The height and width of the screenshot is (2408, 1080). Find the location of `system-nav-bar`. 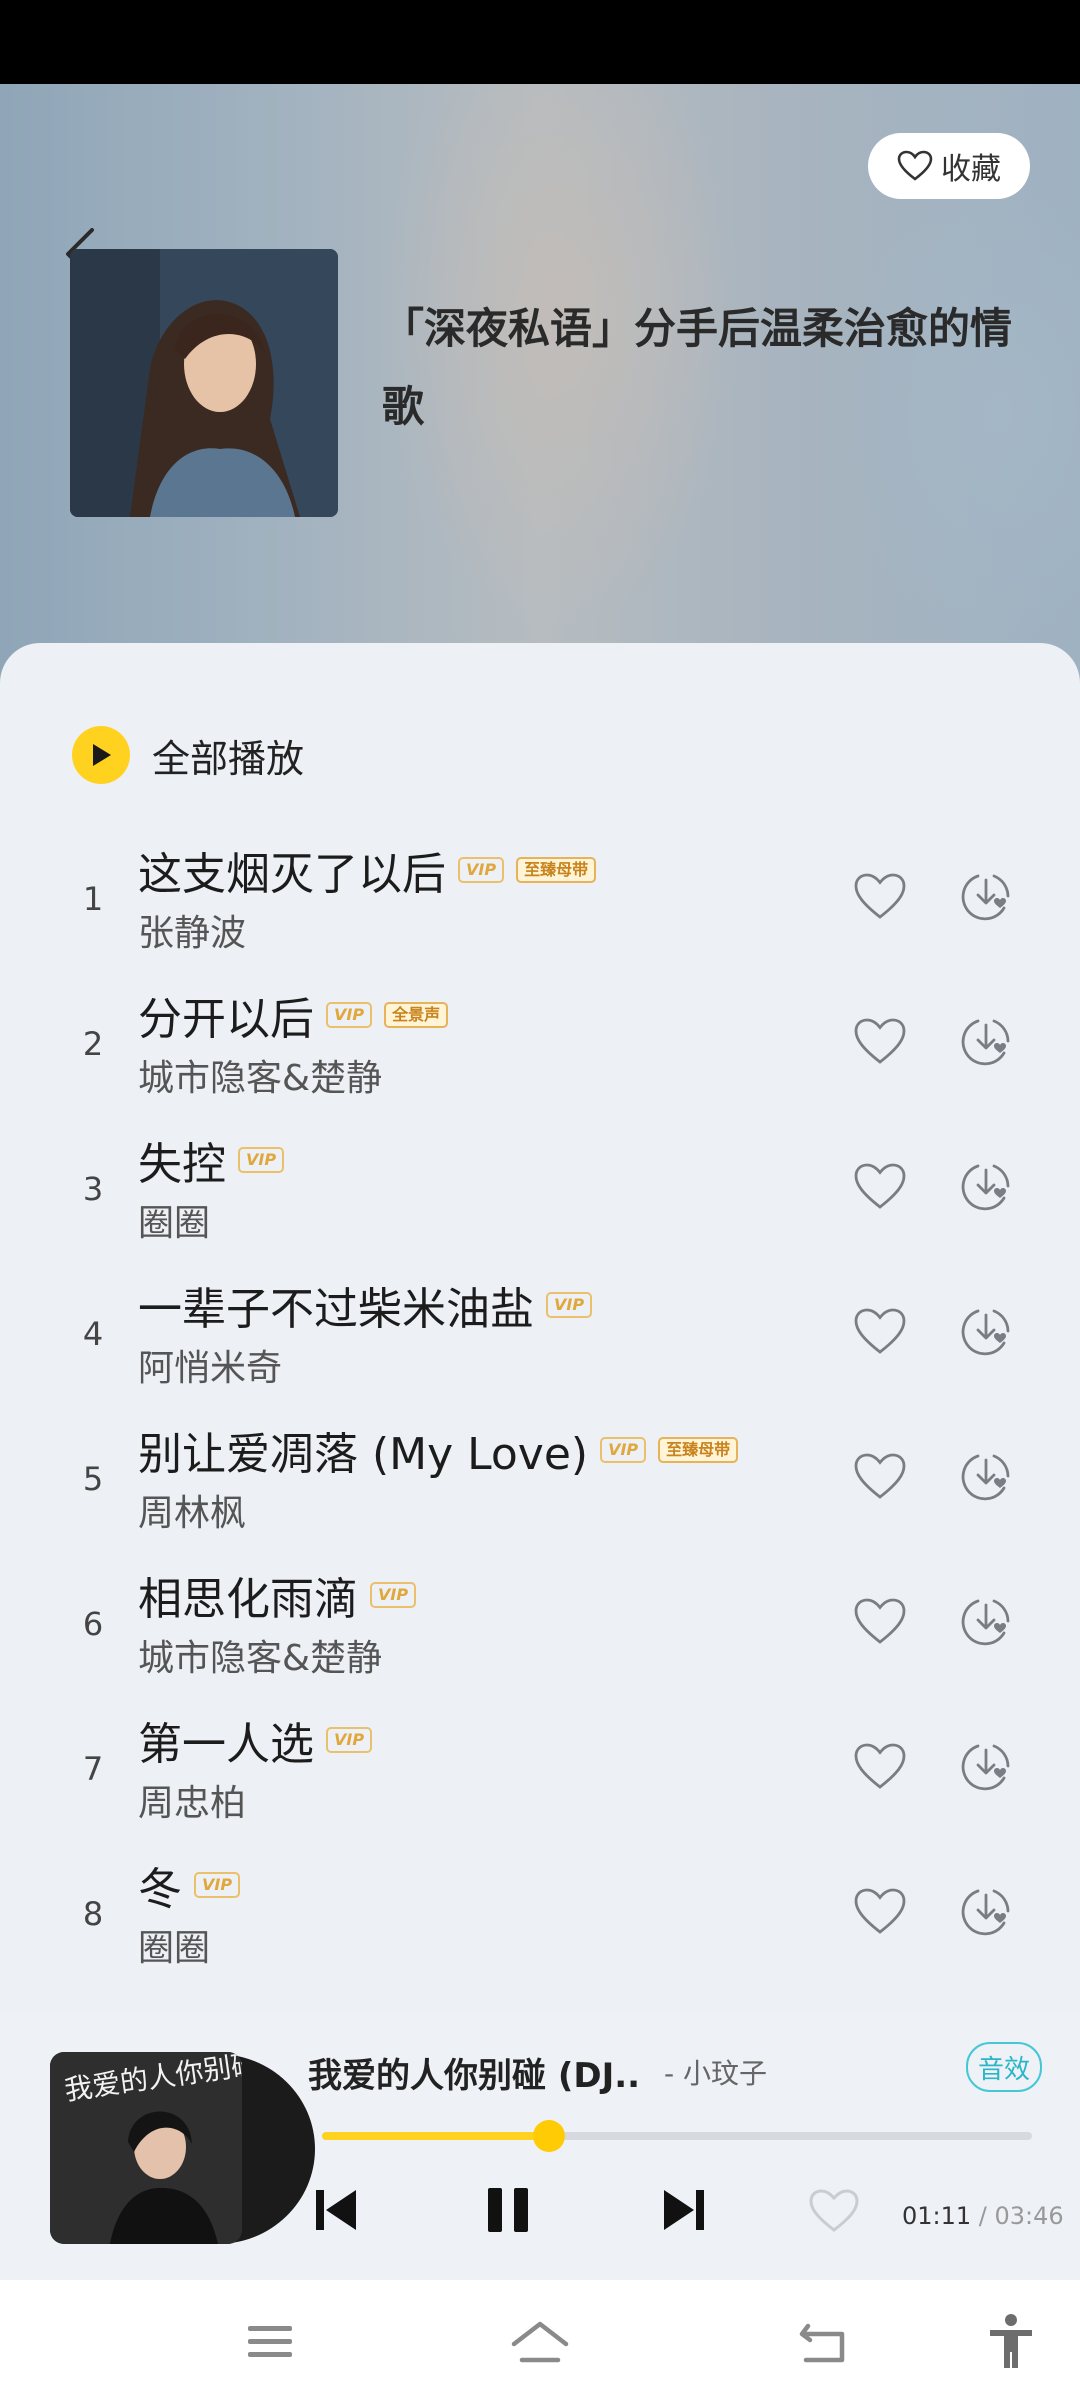

system-nav-bar is located at coordinates (540, 2344).